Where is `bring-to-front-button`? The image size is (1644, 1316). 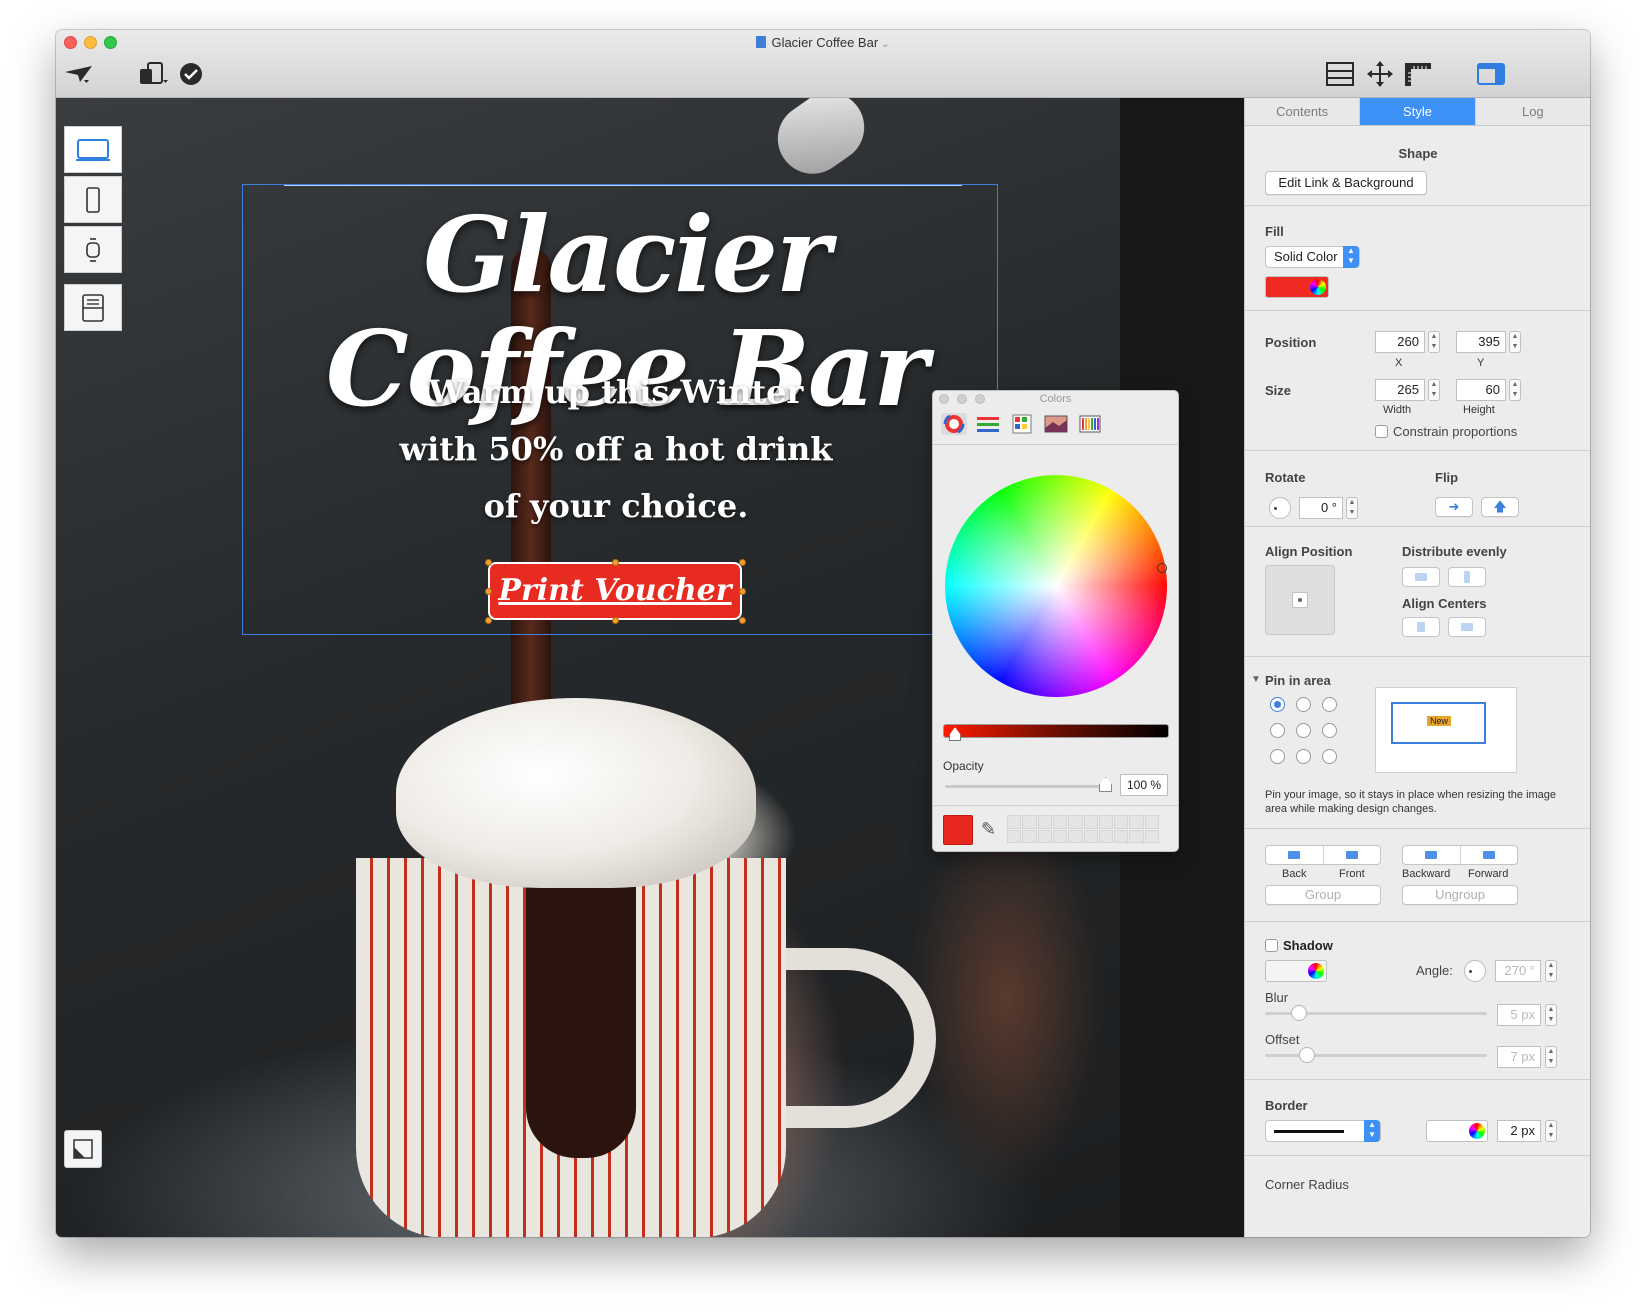 bring-to-front-button is located at coordinates (1352, 855).